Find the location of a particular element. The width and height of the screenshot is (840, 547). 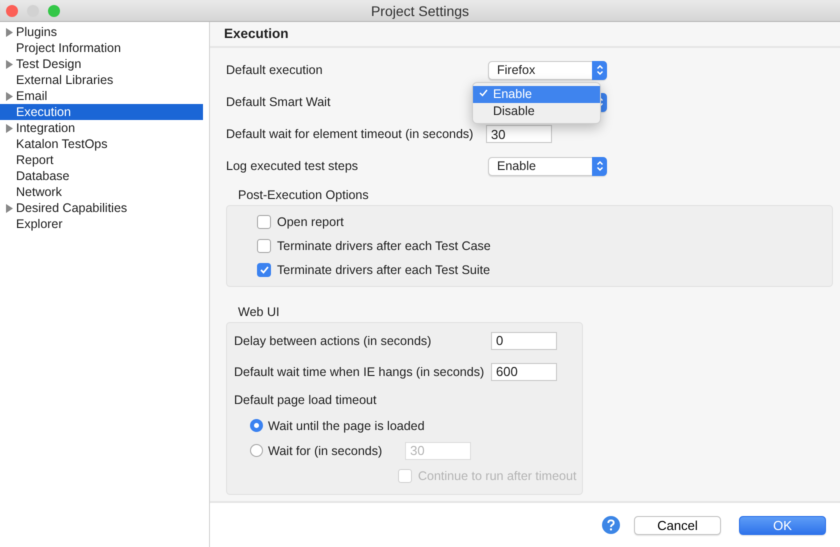

sidebar-item: Project Information is located at coordinates (101, 48).